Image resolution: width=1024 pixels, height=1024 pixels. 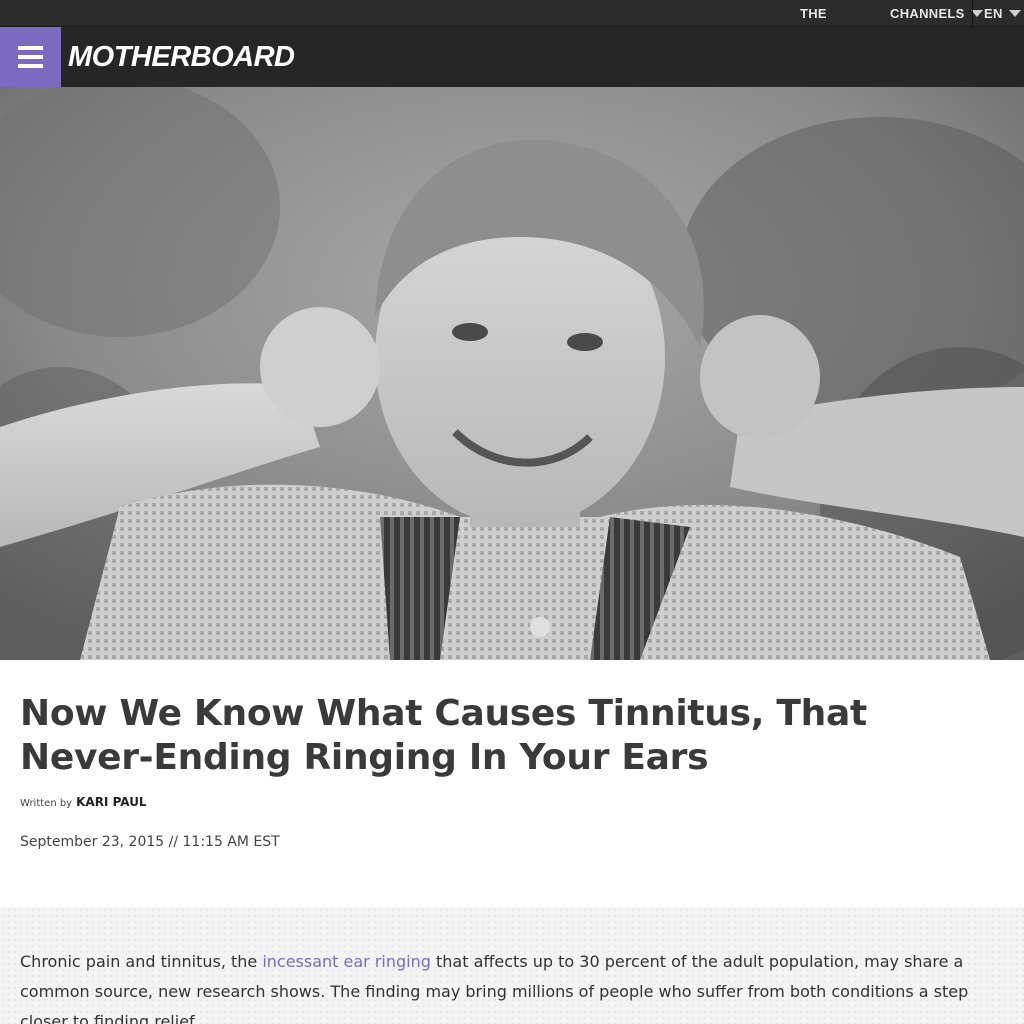 I want to click on top-utility-bar: THE CHANNELS EN, so click(x=512, y=13).